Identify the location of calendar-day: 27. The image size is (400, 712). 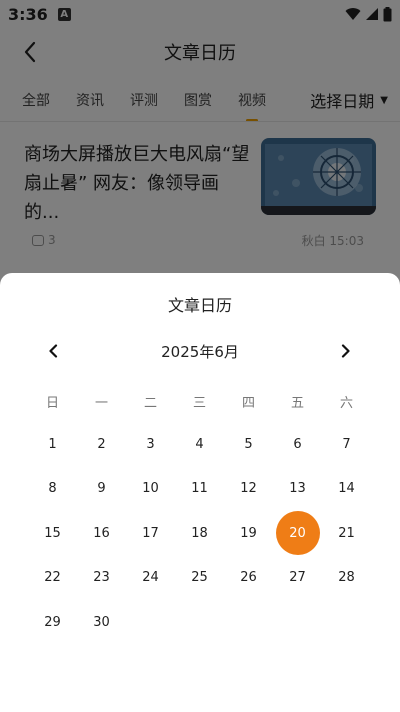
(297, 578).